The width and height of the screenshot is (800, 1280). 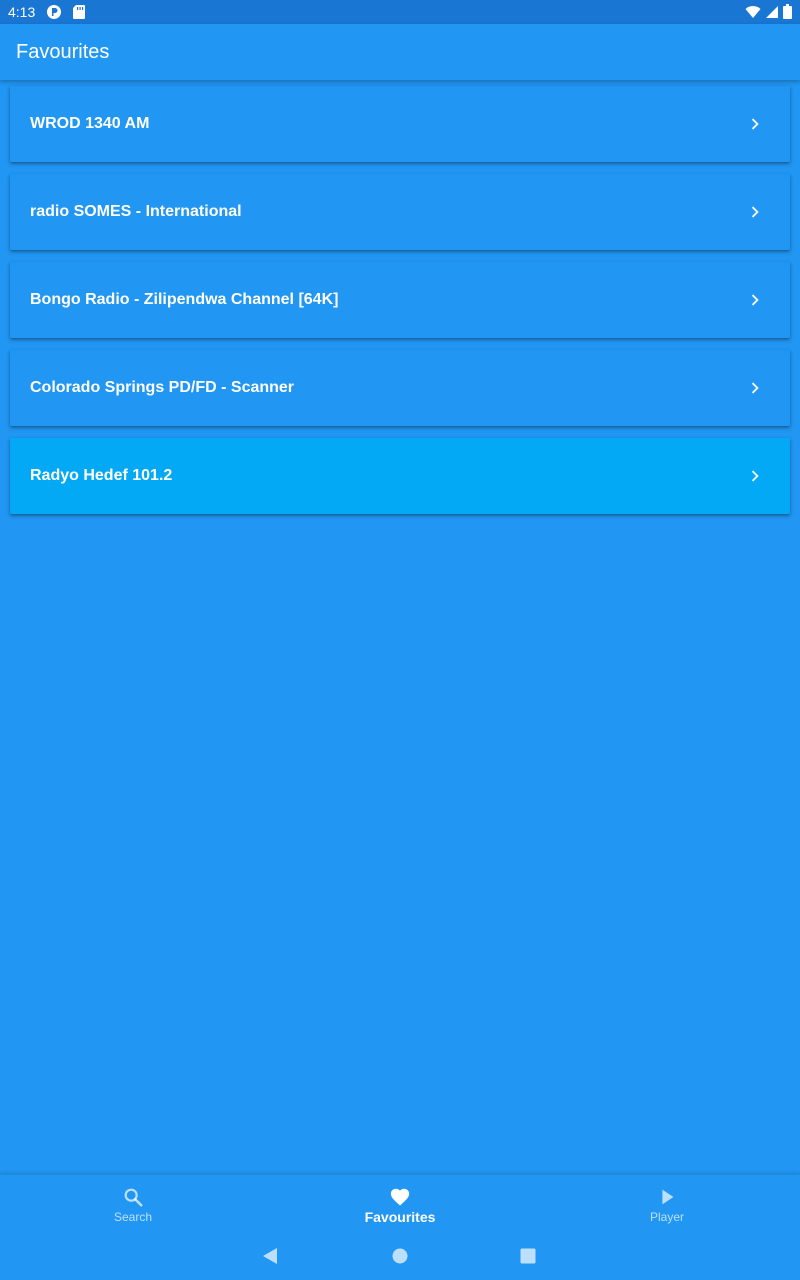 I want to click on heart-icon, so click(x=400, y=1197).